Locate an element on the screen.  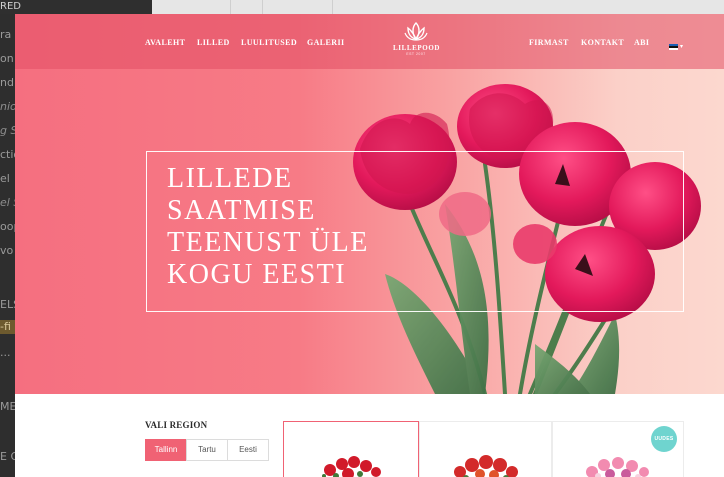
hero-headline-line: LILLEDE is located at coordinates (230, 178).